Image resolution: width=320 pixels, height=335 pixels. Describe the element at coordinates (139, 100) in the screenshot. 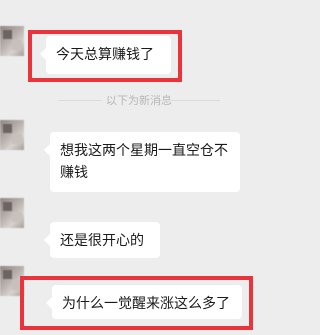

I see `new-messages-divider: 以下为新消息` at that location.